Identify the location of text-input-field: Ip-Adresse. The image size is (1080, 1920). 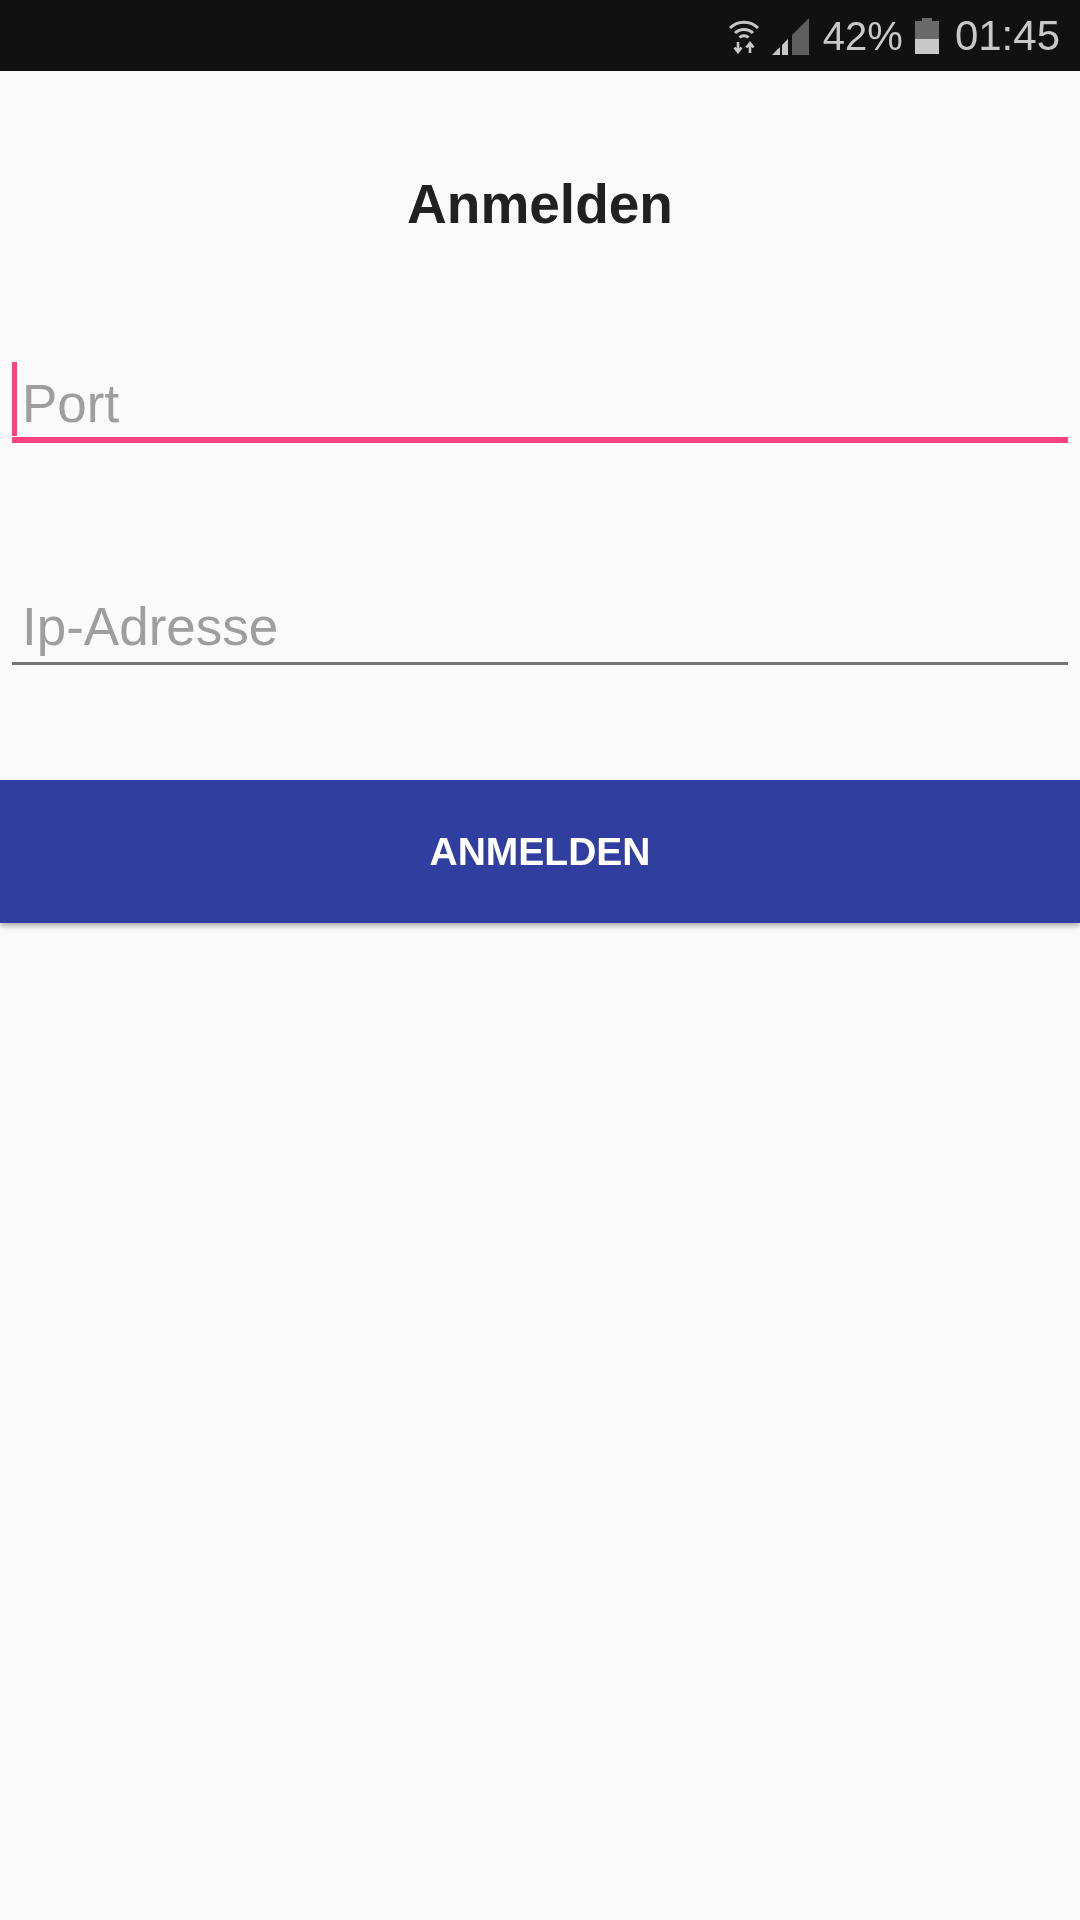
(540, 621).